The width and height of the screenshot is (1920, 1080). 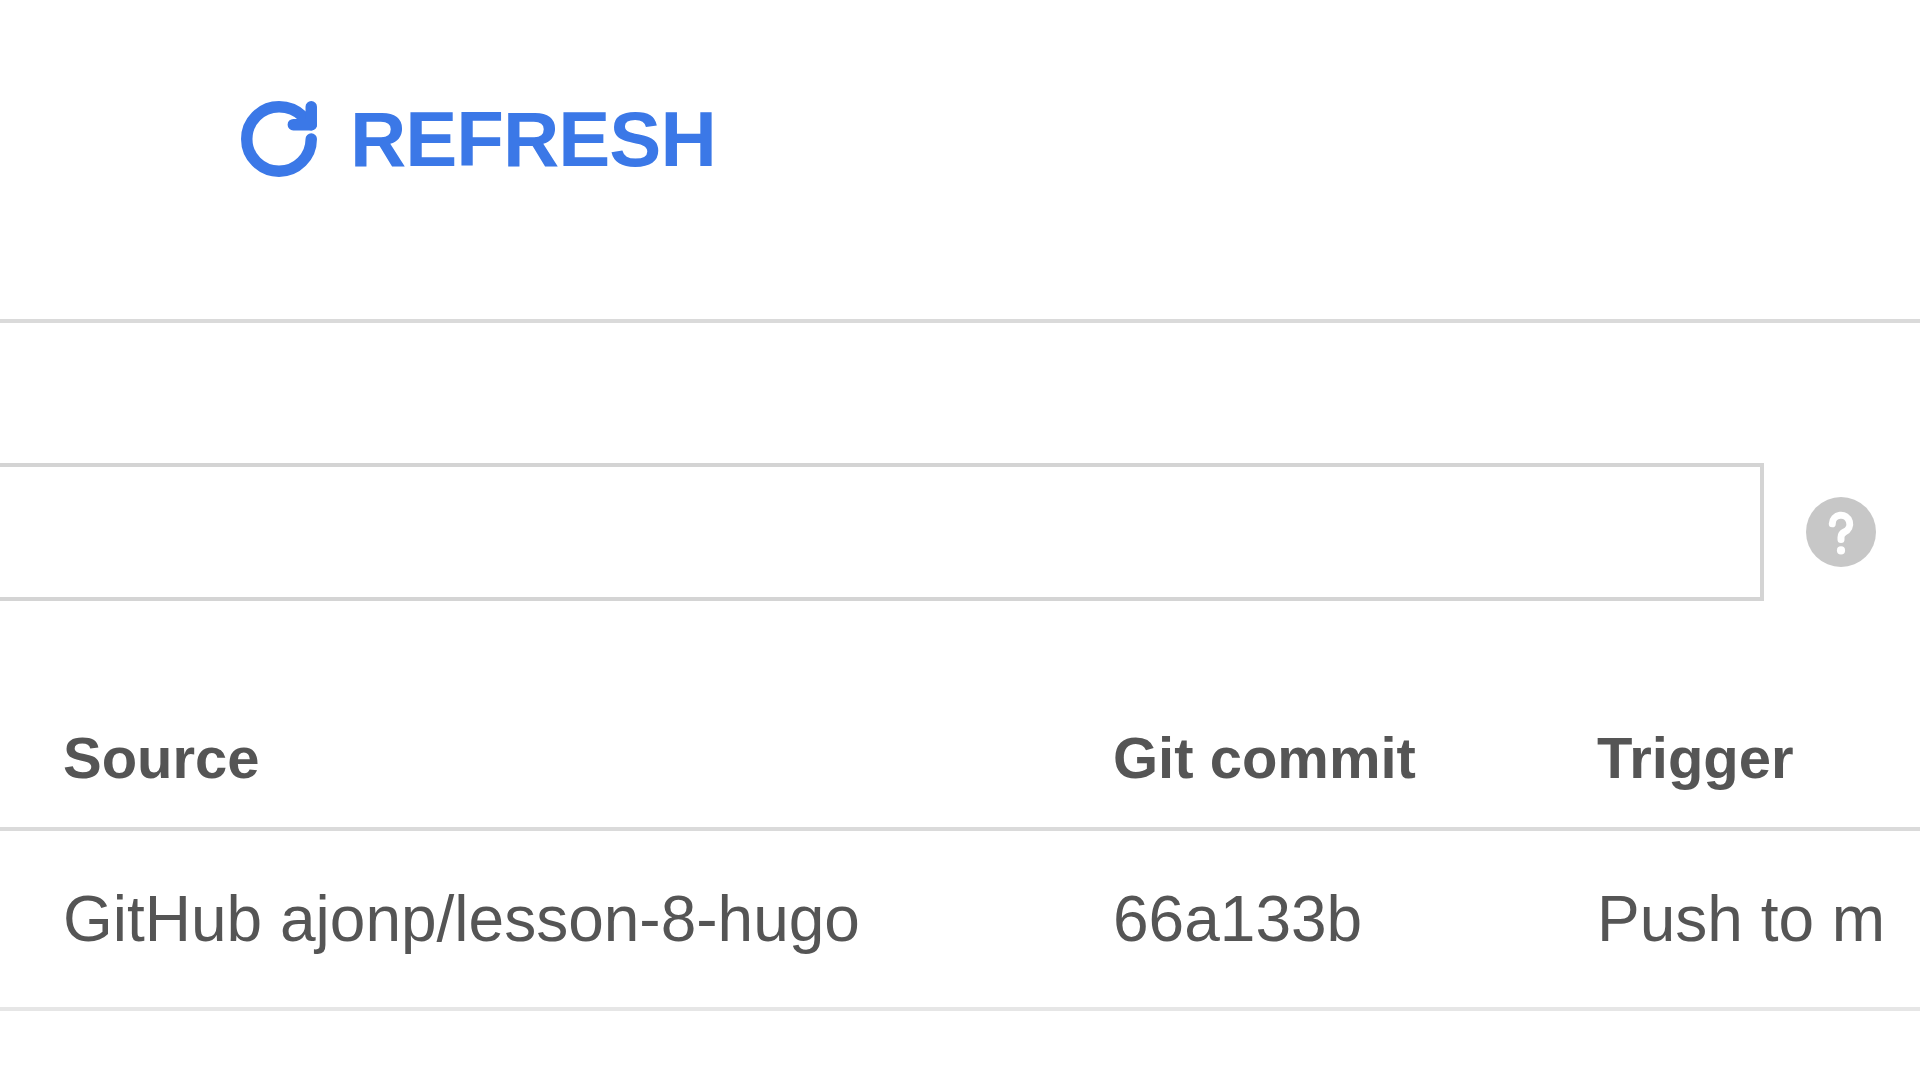 What do you see at coordinates (1238, 919) in the screenshot?
I see `table-cell: 66a133b` at bounding box center [1238, 919].